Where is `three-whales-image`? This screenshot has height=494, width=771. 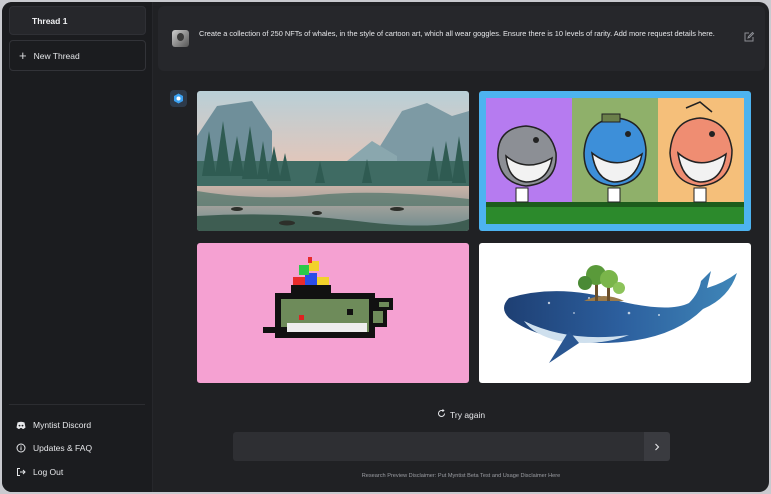 three-whales-image is located at coordinates (615, 161).